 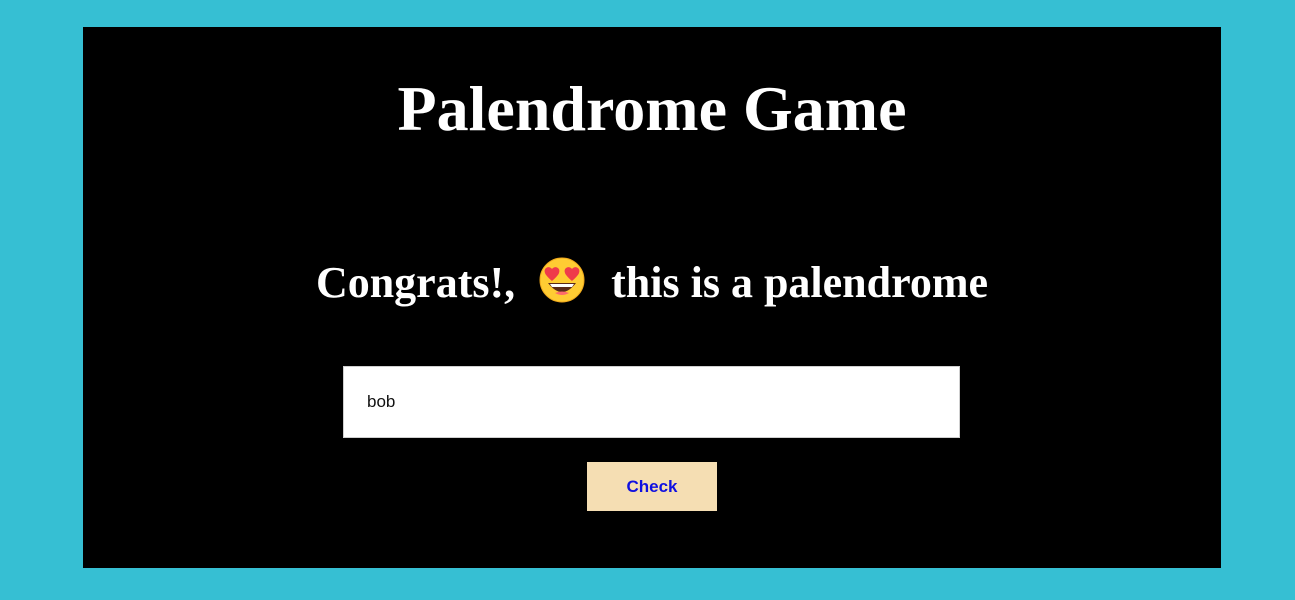 What do you see at coordinates (800, 282) in the screenshot?
I see `result-suffix: this is a palendrome` at bounding box center [800, 282].